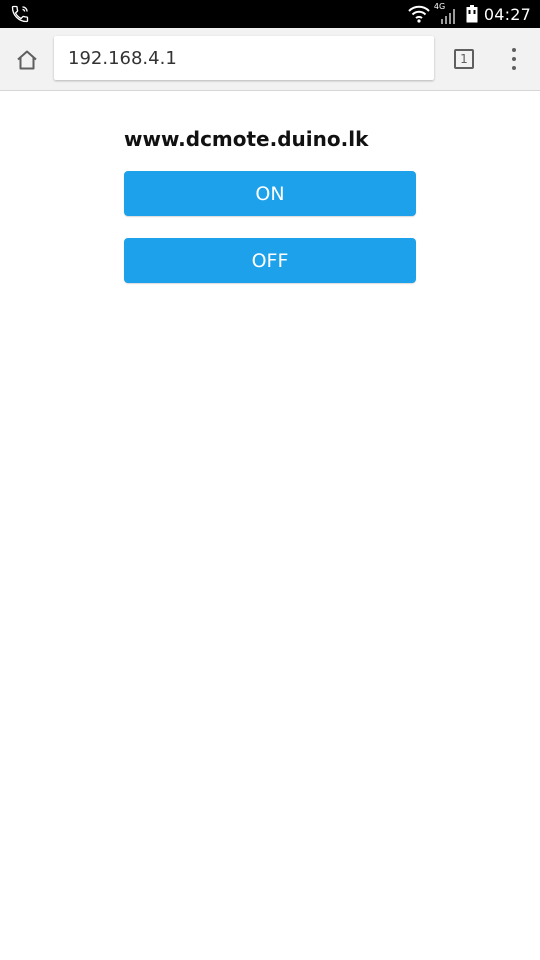 Image resolution: width=540 pixels, height=960 pixels. I want to click on battery-icon, so click(472, 14).